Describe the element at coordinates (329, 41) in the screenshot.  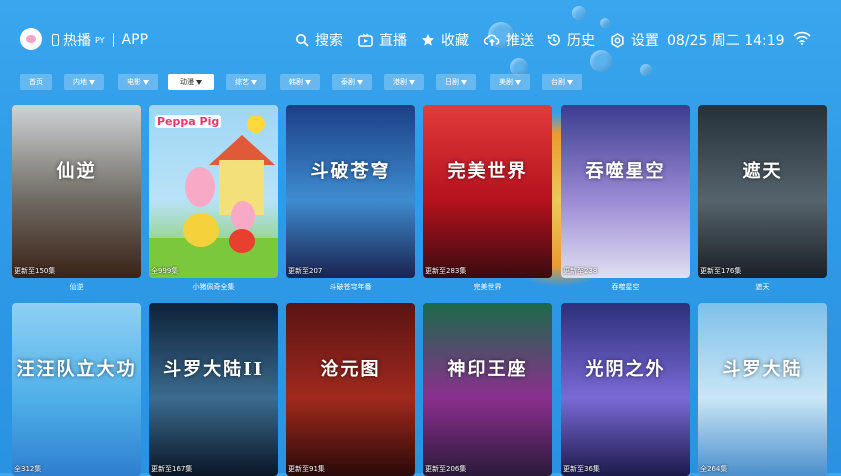
I see `nav-search-label: 搜索` at that location.